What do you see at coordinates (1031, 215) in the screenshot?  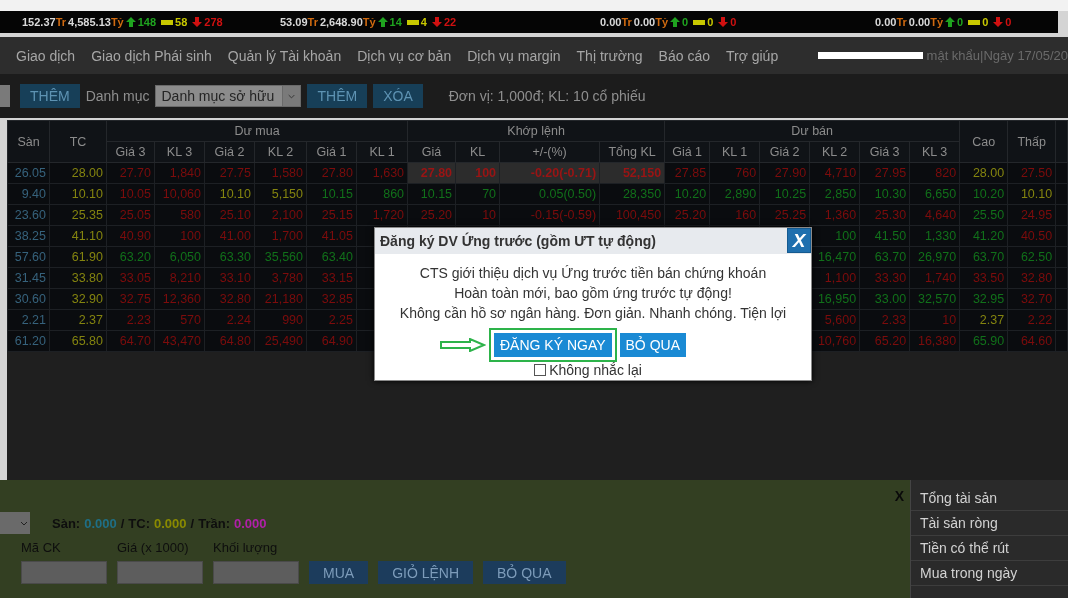 I see `table-cell: 24.95` at bounding box center [1031, 215].